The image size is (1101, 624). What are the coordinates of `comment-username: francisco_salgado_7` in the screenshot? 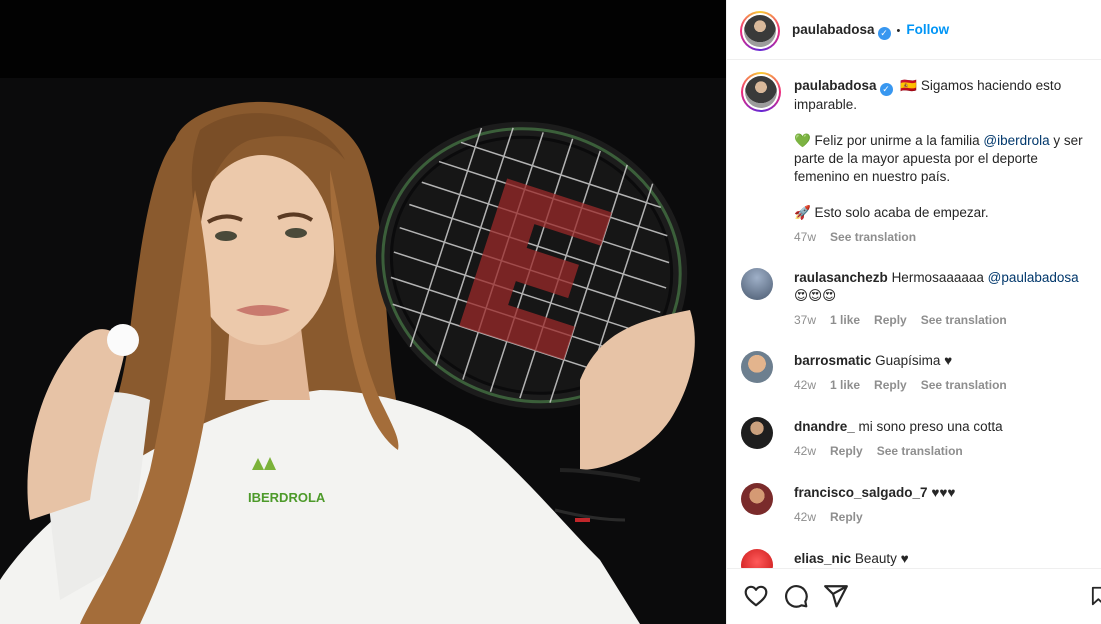 It's located at (861, 492).